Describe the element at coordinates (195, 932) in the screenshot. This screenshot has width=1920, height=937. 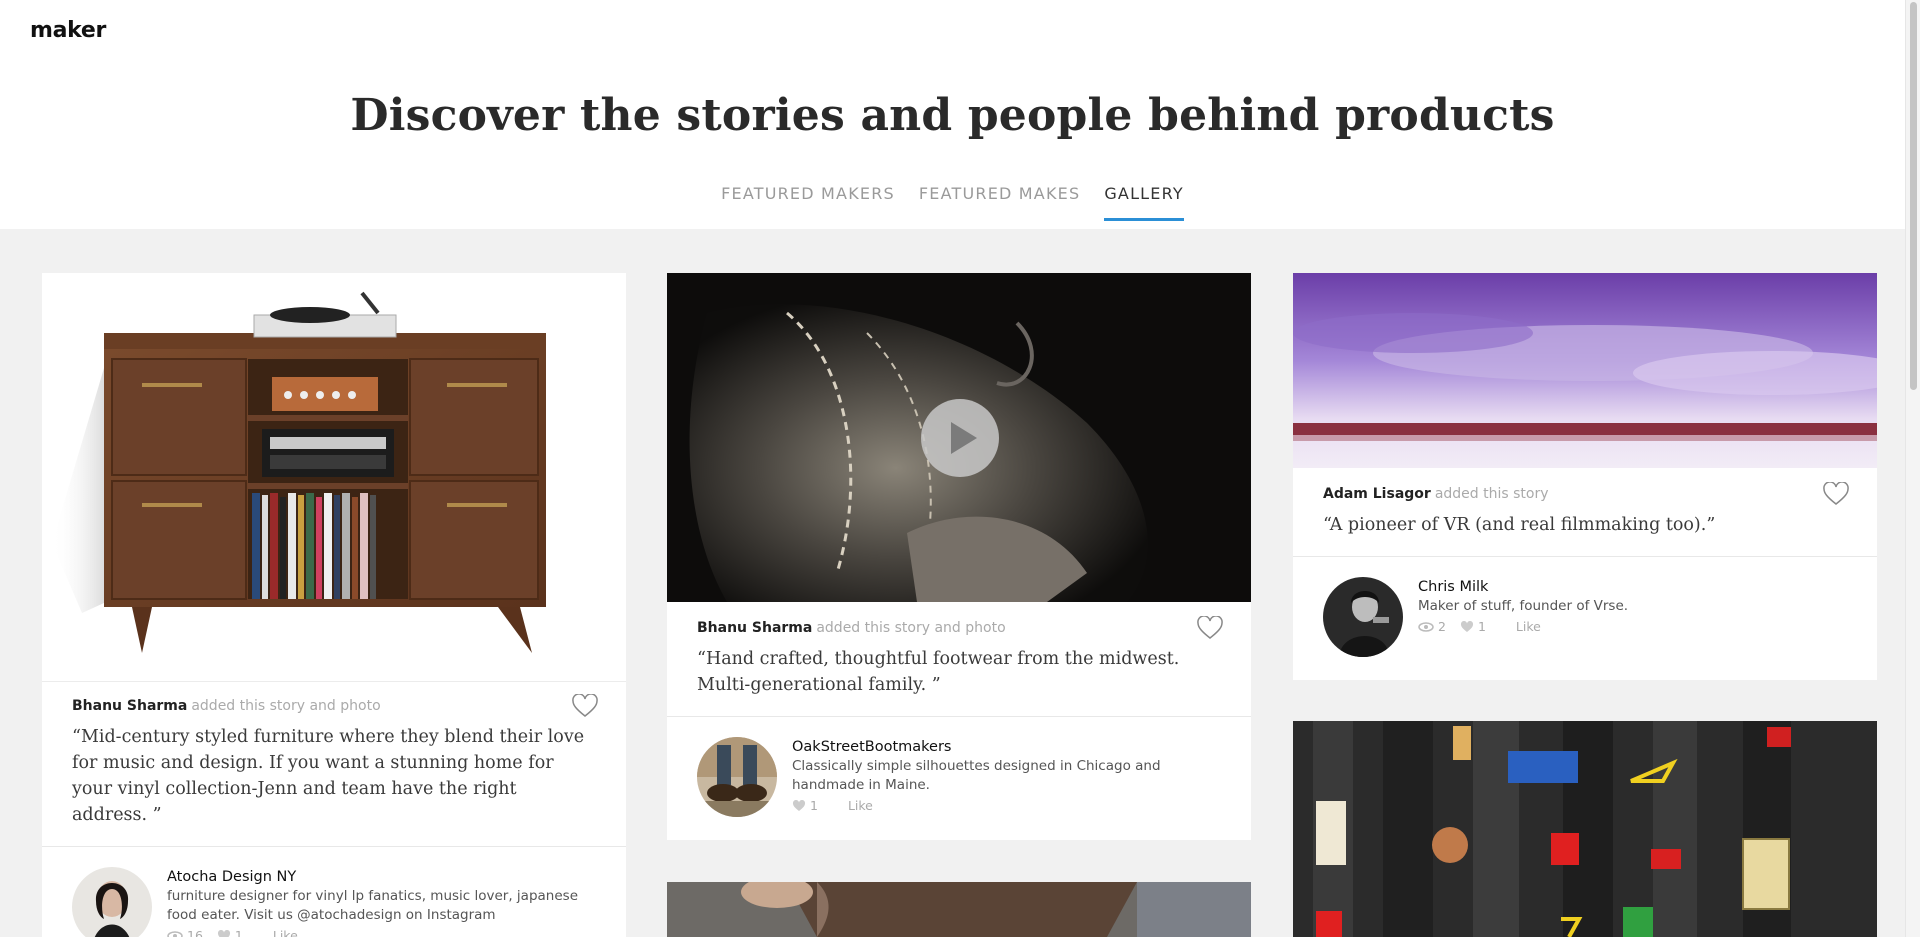
I see `views-count: 16` at that location.